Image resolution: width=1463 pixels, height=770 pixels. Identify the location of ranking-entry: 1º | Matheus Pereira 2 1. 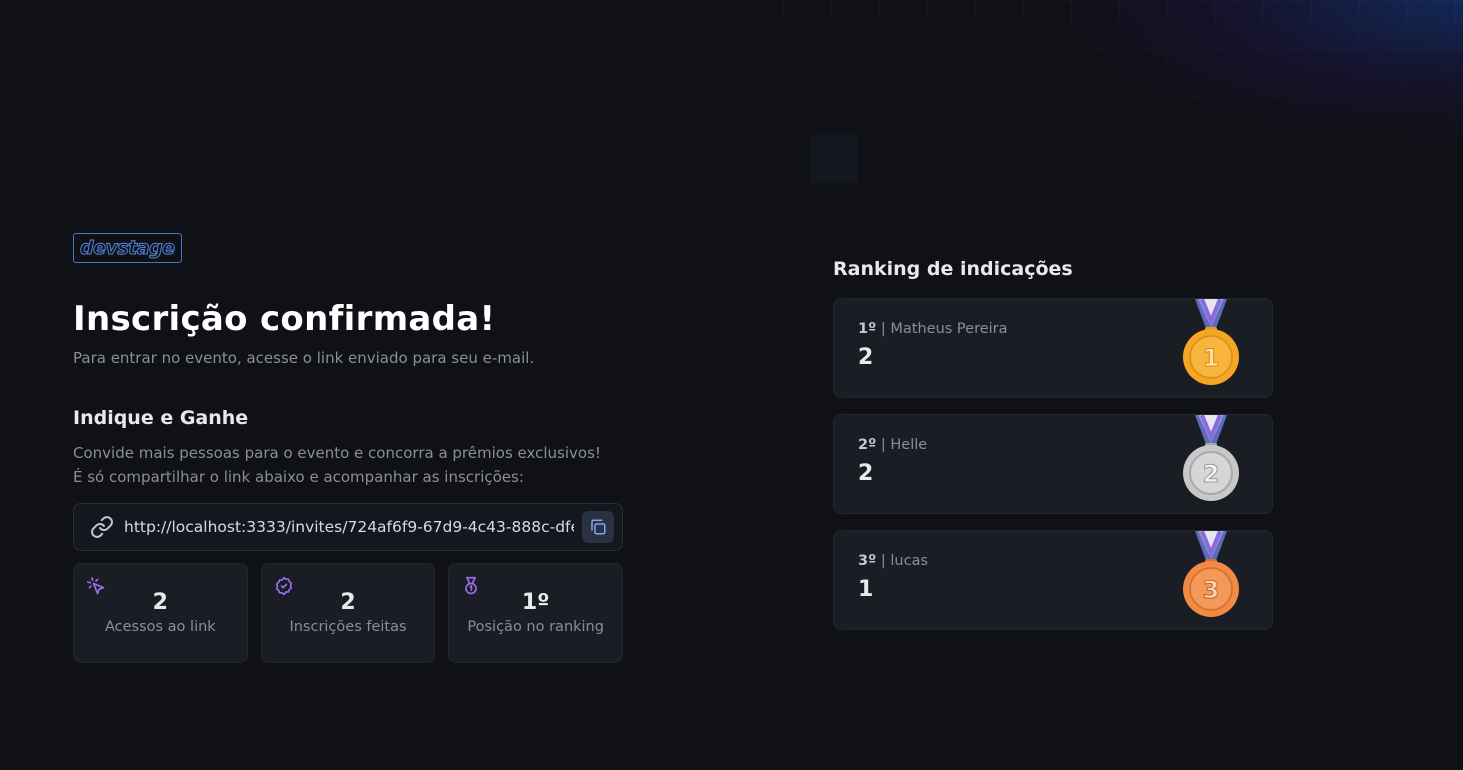
(1053, 348).